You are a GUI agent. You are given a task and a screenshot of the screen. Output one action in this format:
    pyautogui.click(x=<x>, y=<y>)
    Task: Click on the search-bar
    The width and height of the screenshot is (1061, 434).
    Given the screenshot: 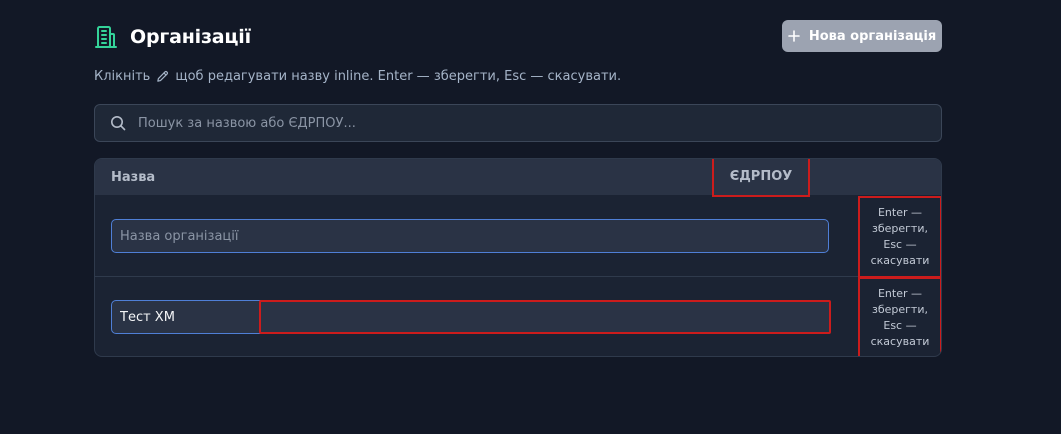 What is the action you would take?
    pyautogui.click(x=518, y=123)
    